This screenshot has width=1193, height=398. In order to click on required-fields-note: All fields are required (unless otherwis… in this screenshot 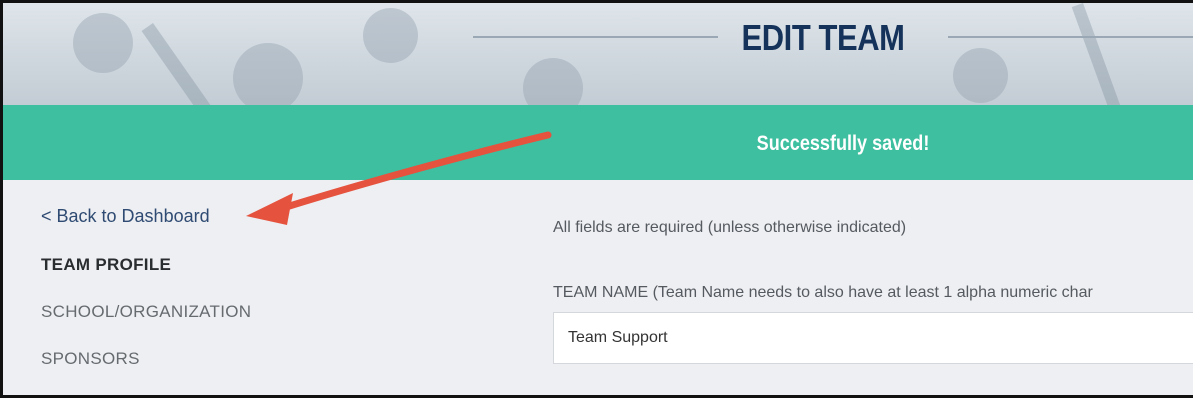, I will do `click(730, 227)`.